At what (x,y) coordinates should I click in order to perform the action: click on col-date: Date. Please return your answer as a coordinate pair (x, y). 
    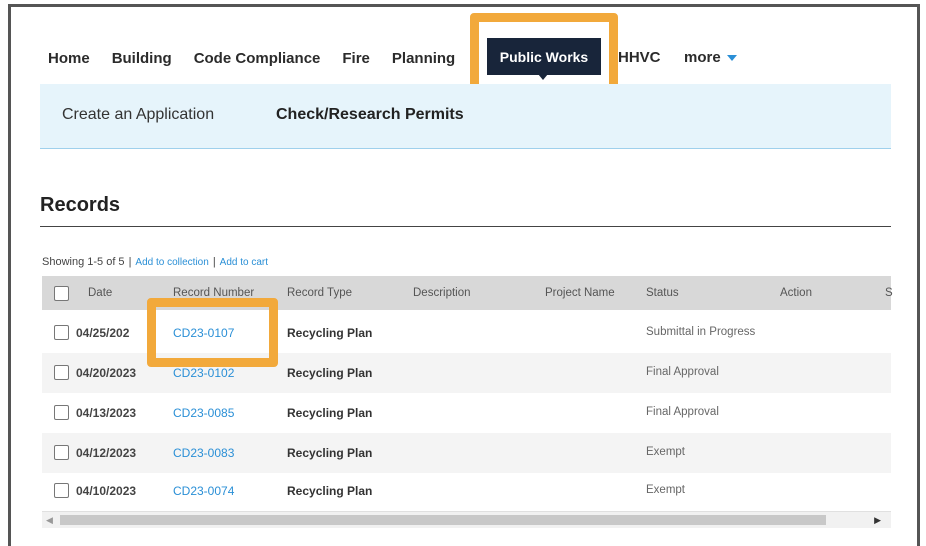
    Looking at the image, I should click on (100, 293).